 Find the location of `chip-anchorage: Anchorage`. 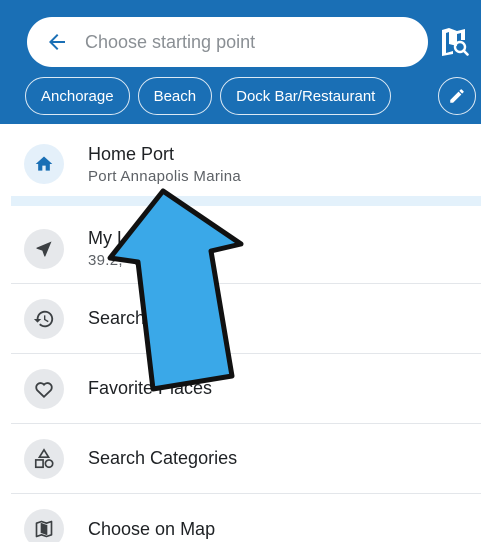

chip-anchorage: Anchorage is located at coordinates (77, 96).